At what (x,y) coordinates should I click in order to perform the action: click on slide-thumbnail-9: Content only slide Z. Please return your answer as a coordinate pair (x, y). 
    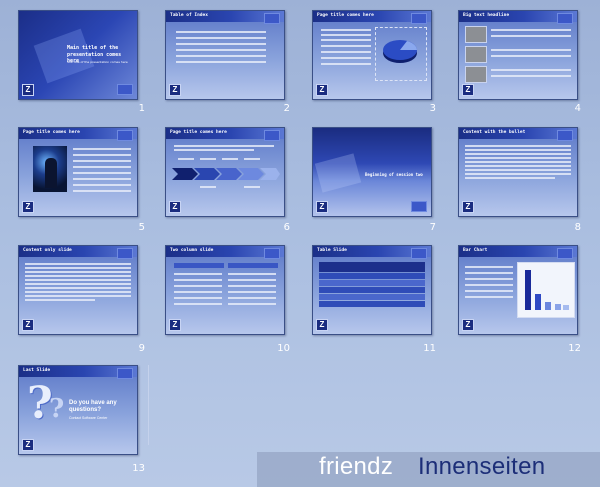
    Looking at the image, I should click on (78, 290).